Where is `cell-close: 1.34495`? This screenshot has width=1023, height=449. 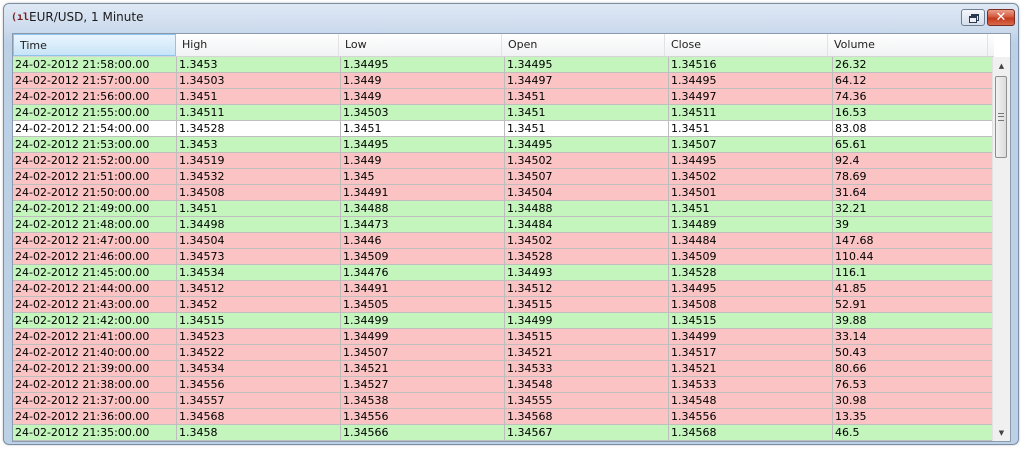 cell-close: 1.34495 is located at coordinates (751, 160).